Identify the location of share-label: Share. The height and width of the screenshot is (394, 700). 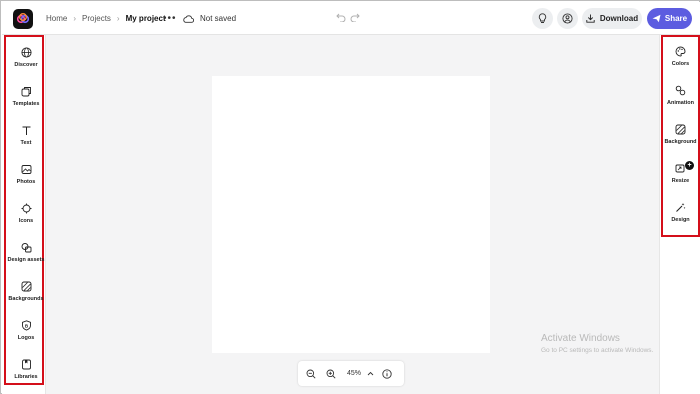
(676, 18).